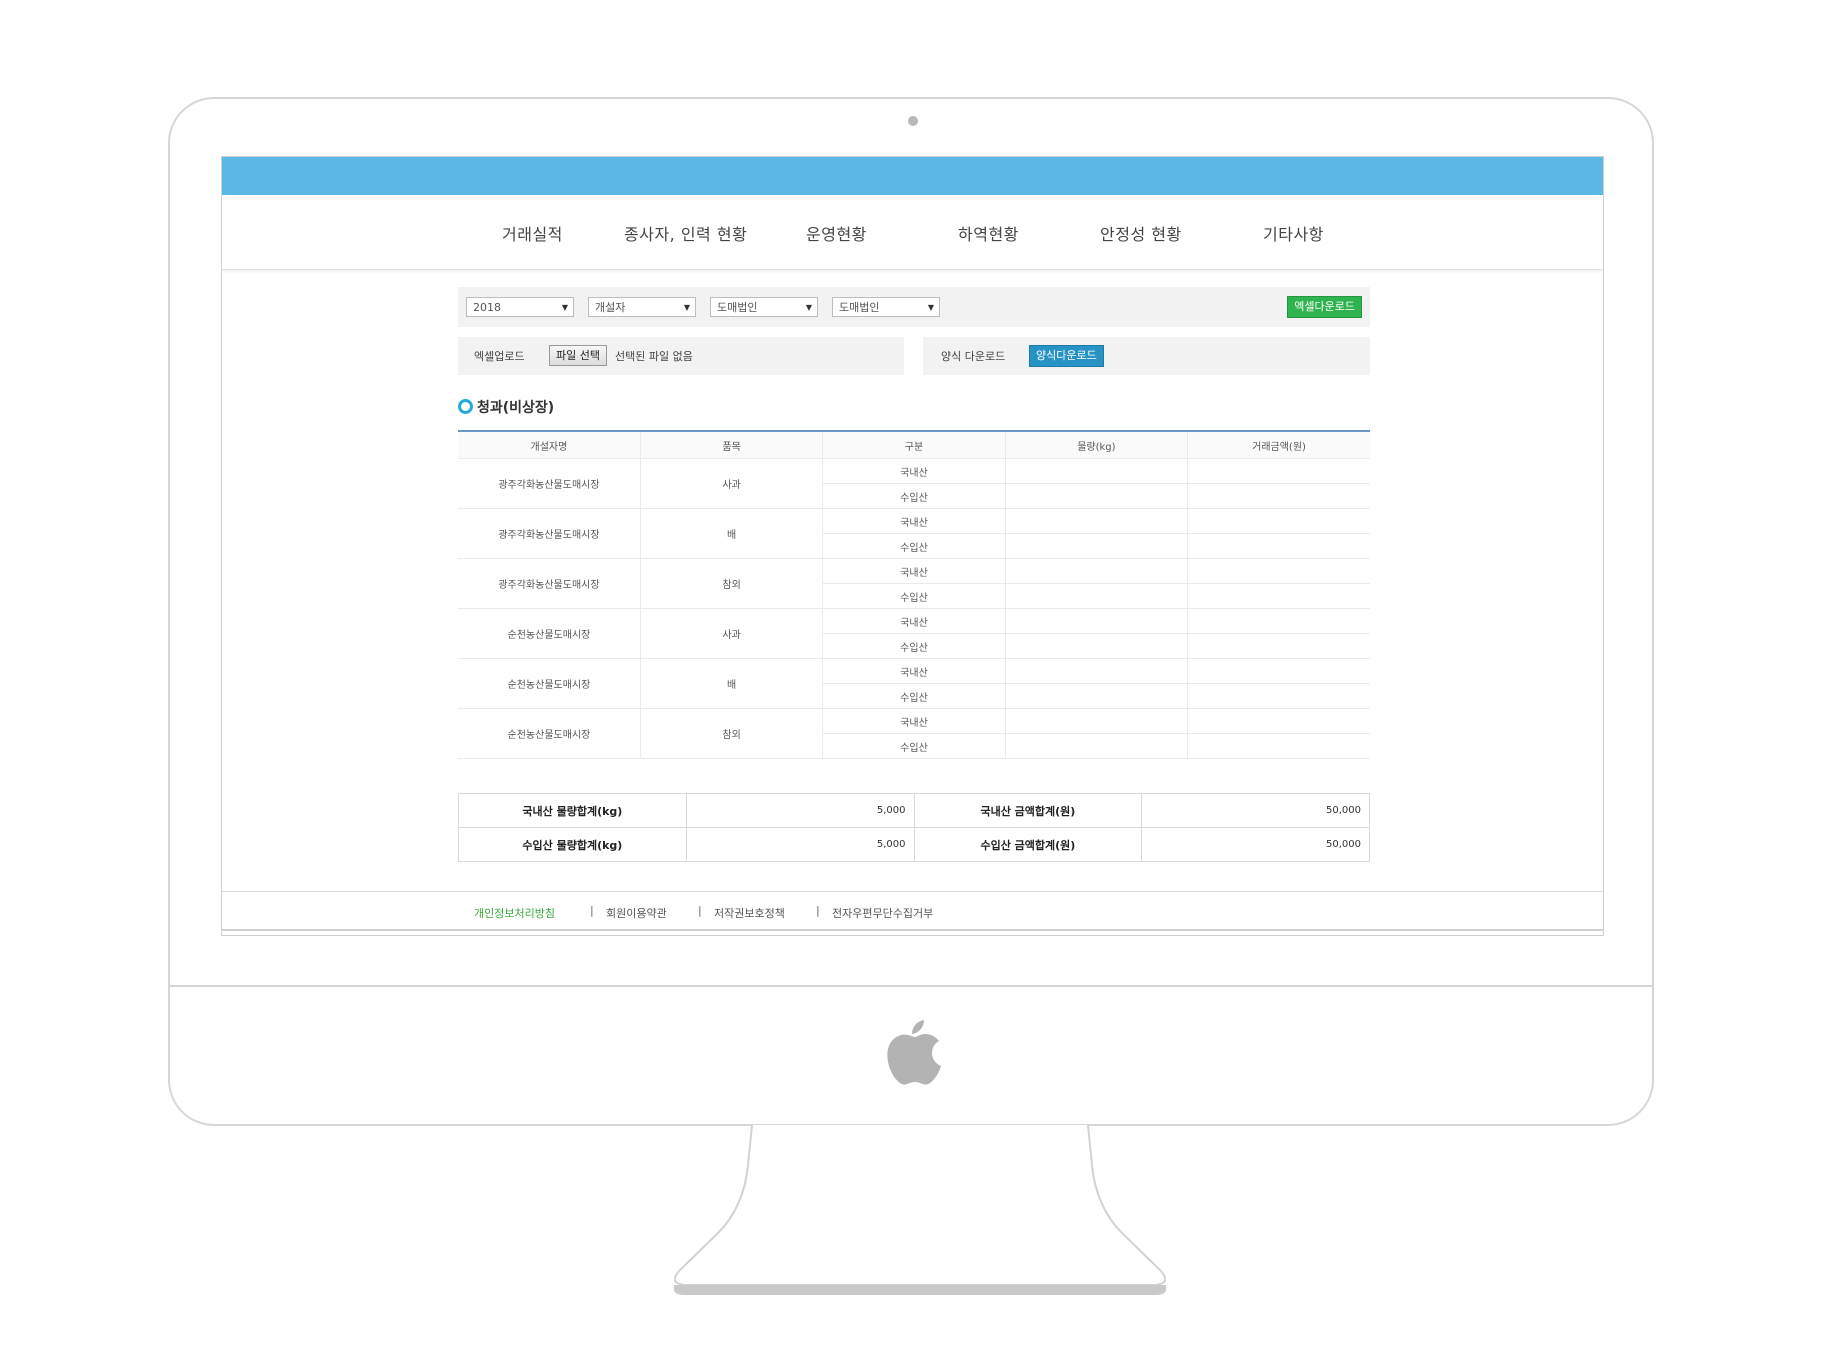  Describe the element at coordinates (1293, 233) in the screenshot. I see `nav-item-misc: 기타사항` at that location.